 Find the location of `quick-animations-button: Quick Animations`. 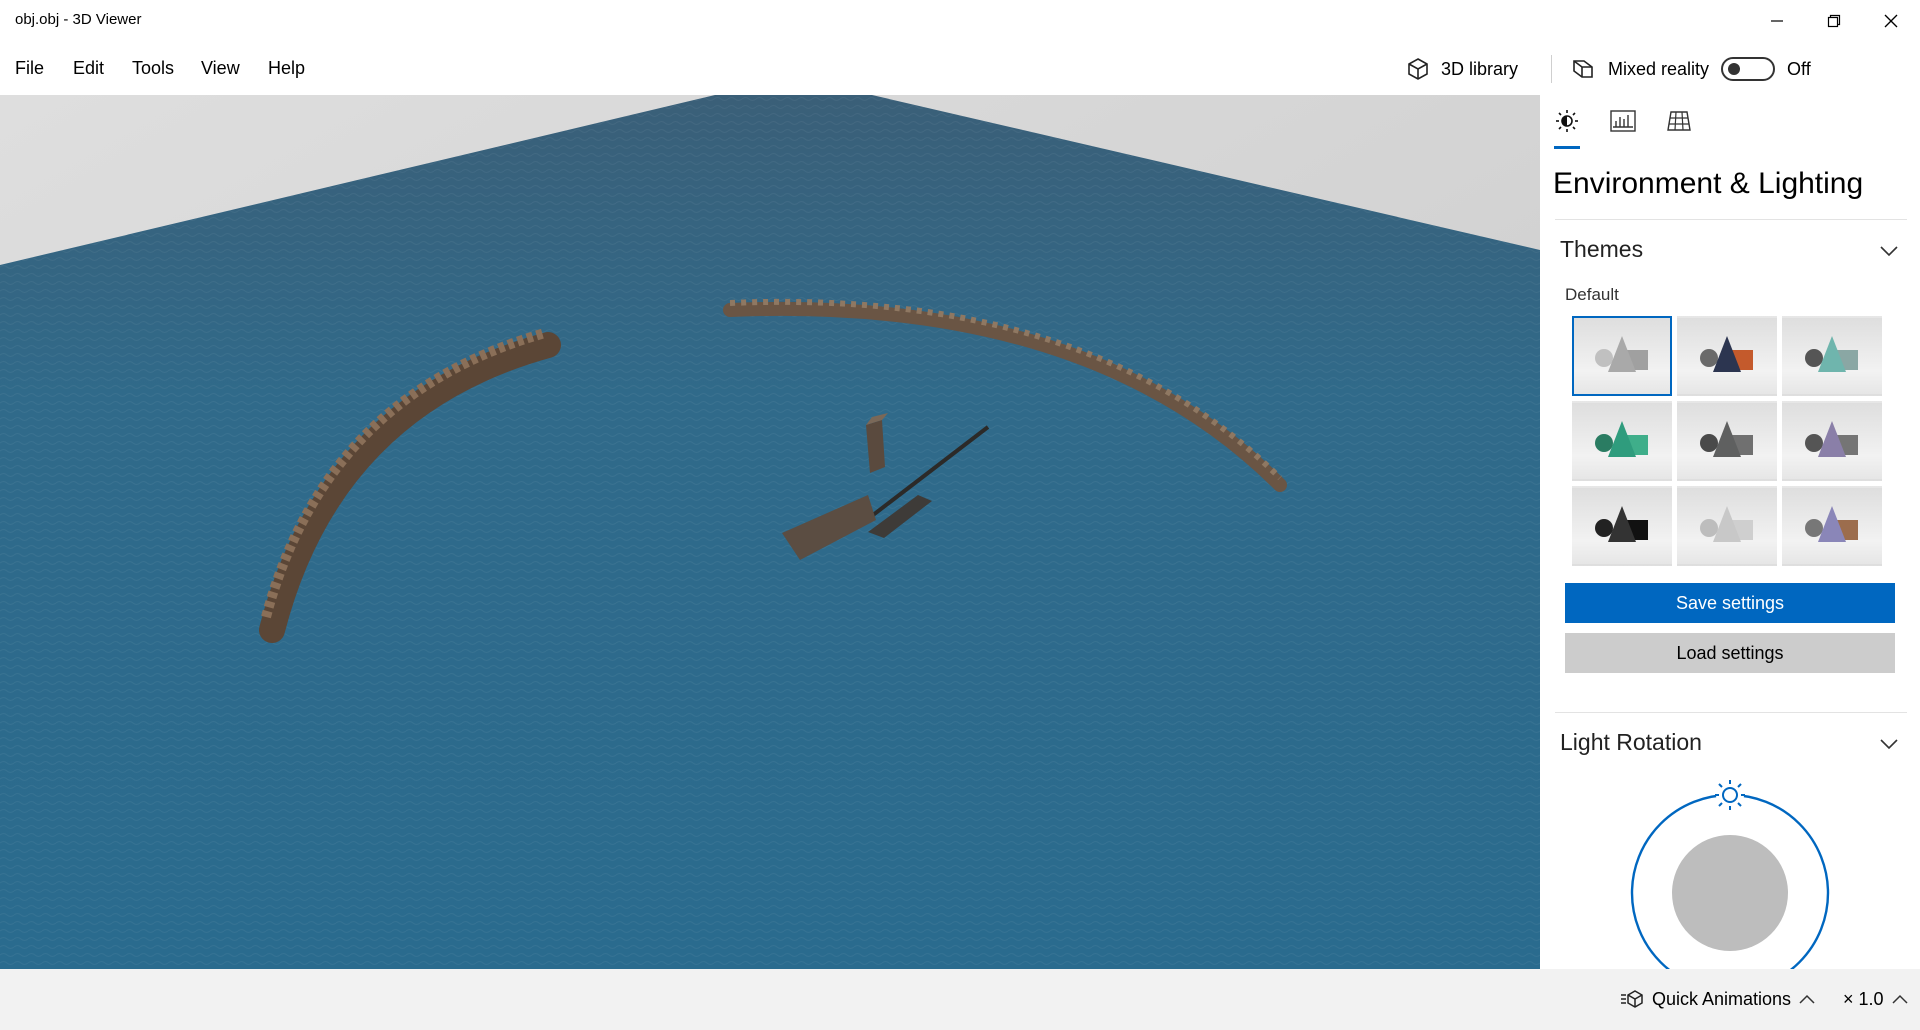

quick-animations-button: Quick Animations is located at coordinates (1717, 999).